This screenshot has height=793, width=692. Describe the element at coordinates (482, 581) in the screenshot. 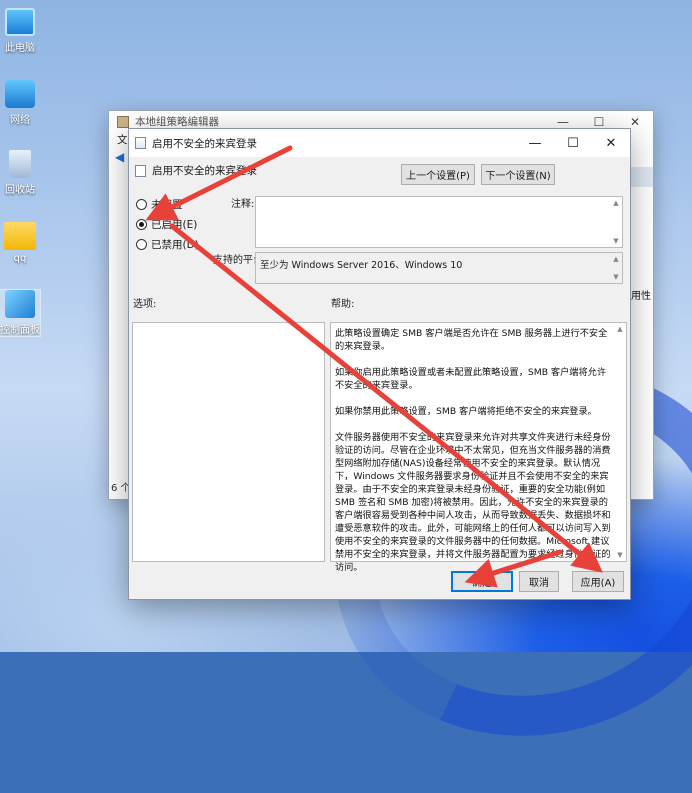

I see `ok-button: 确定` at that location.